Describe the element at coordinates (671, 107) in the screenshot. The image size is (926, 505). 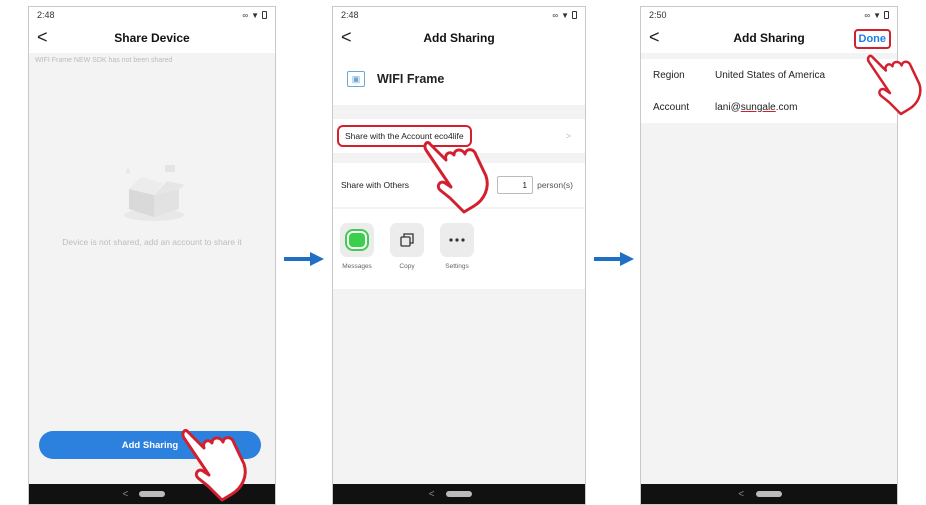
I see `account-label: Account` at that location.